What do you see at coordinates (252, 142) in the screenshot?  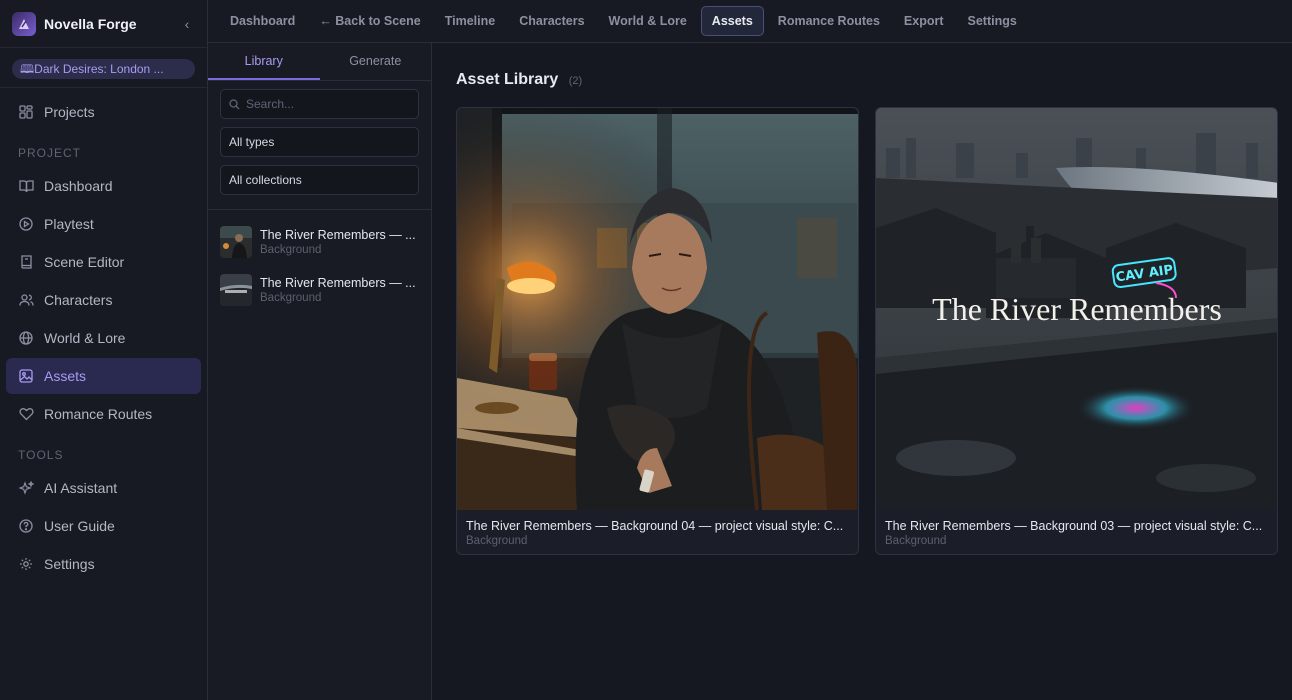 I see `type-filter-value: All types` at bounding box center [252, 142].